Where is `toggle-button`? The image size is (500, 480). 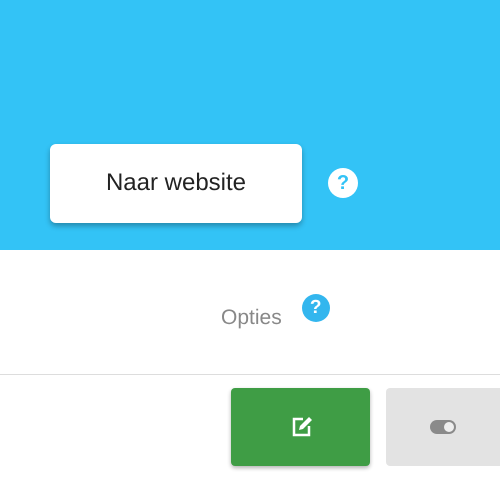 toggle-button is located at coordinates (443, 427).